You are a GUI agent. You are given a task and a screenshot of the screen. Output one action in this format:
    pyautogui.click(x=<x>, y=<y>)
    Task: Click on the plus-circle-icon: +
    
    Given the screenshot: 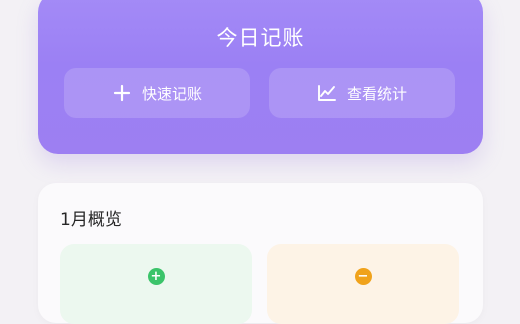 What is the action you would take?
    pyautogui.click(x=156, y=276)
    